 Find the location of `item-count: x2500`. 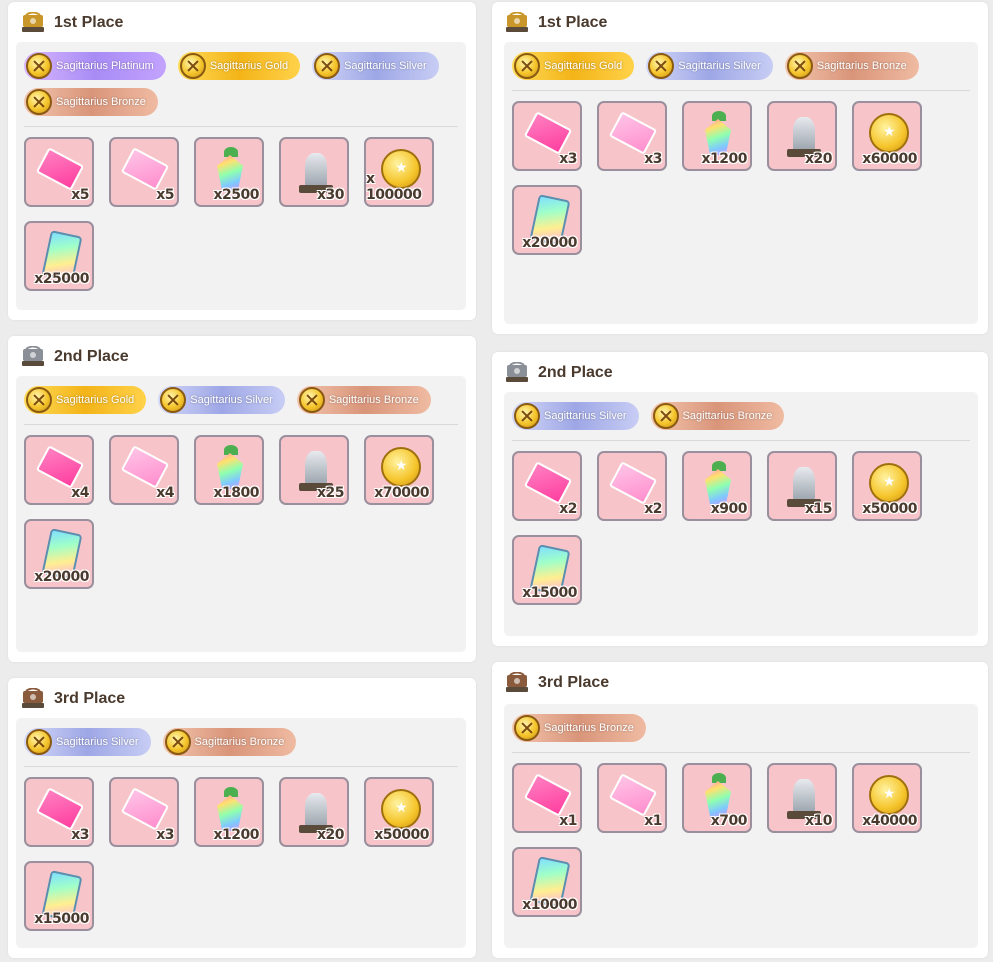

item-count: x2500 is located at coordinates (236, 195).